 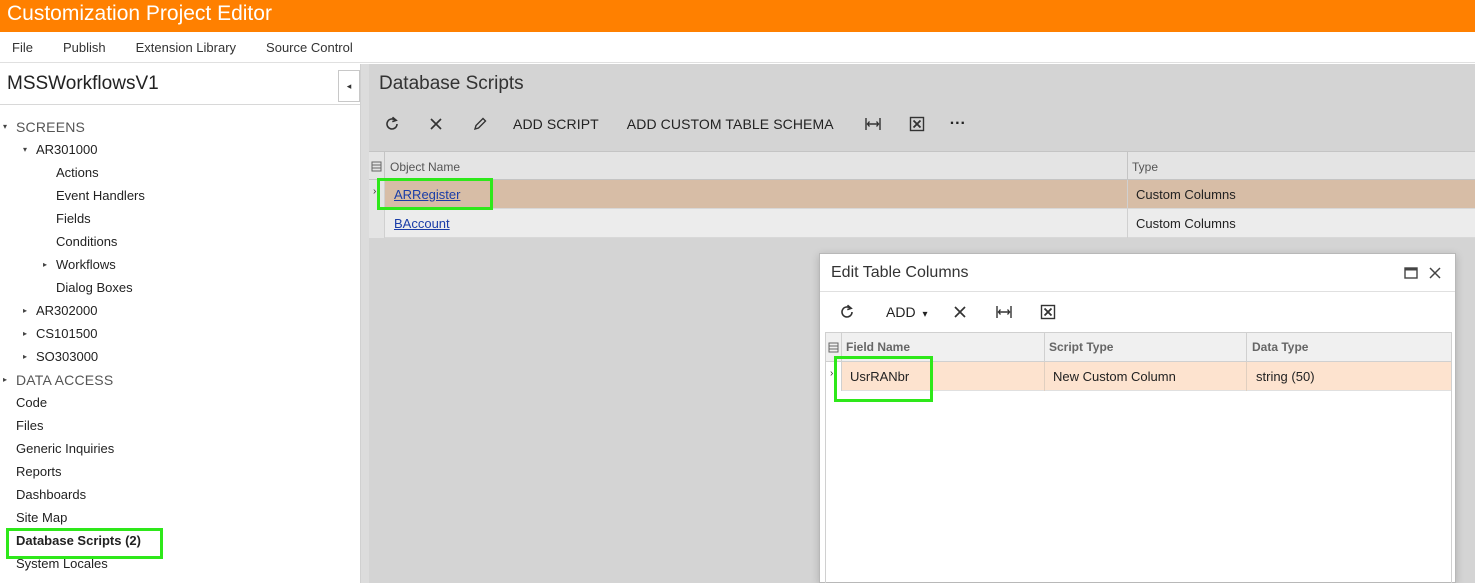 I want to click on app-title-bar: Customization Project Editor, so click(x=737, y=16).